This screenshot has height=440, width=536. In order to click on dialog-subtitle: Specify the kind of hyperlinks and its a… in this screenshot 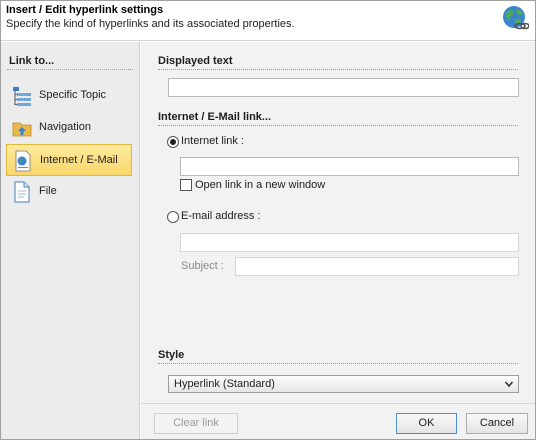, I will do `click(150, 24)`.